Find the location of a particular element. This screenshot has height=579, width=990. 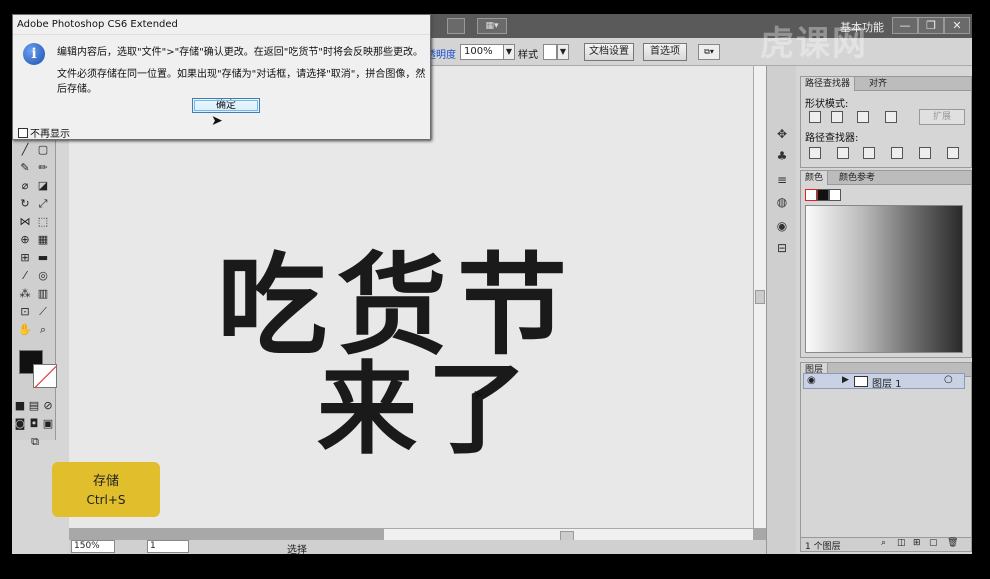

none-mode-icon: ⊘ is located at coordinates (48, 406).